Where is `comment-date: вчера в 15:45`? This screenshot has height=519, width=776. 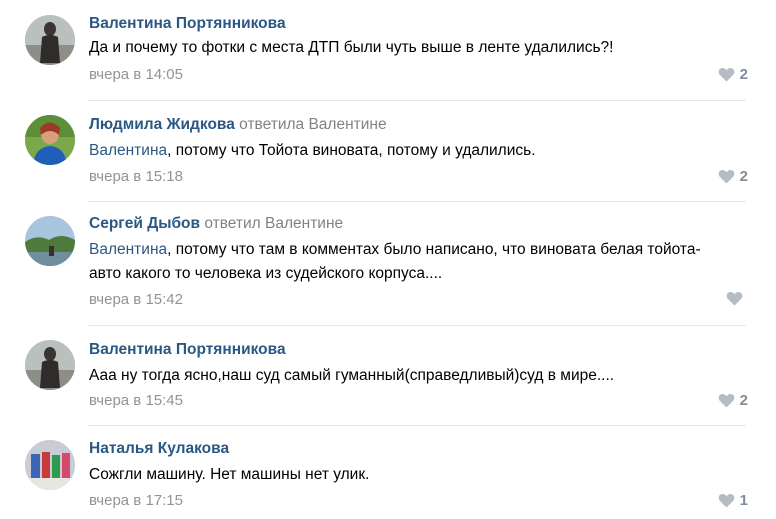
comment-date: вчера в 15:45 is located at coordinates (136, 400).